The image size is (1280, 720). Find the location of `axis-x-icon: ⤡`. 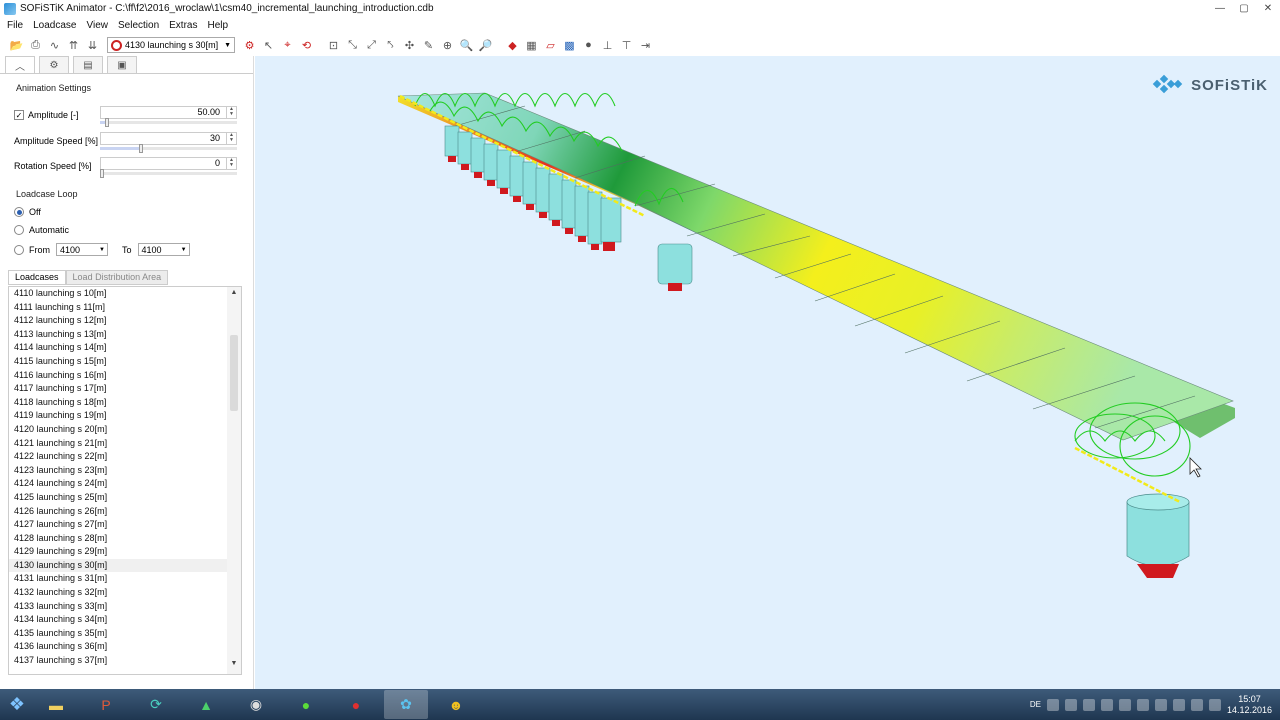

axis-x-icon: ⤡ is located at coordinates (352, 45).